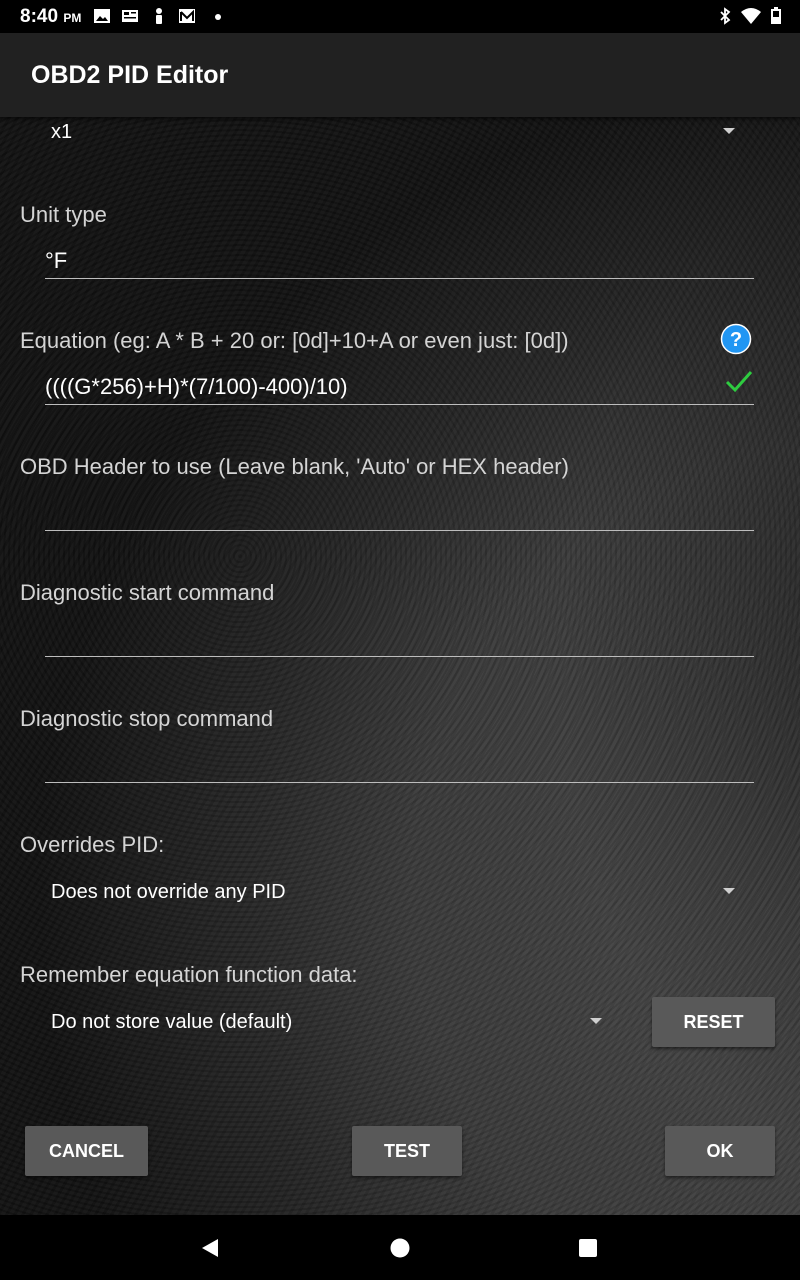 The image size is (800, 1280). What do you see at coordinates (196, 386) in the screenshot?
I see `equation-value: ((((G*256)+H)*(7/100)-400)/10)` at bounding box center [196, 386].